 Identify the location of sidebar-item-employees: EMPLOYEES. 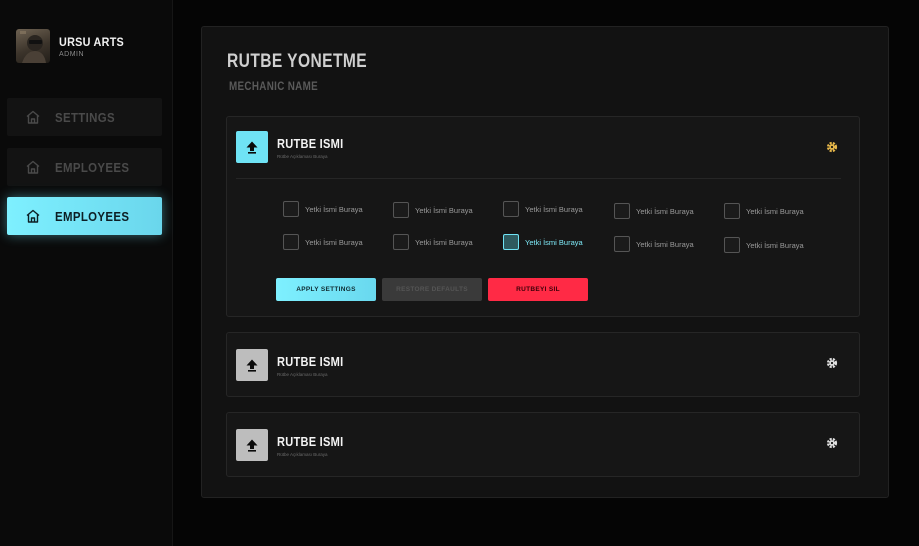
(84, 167).